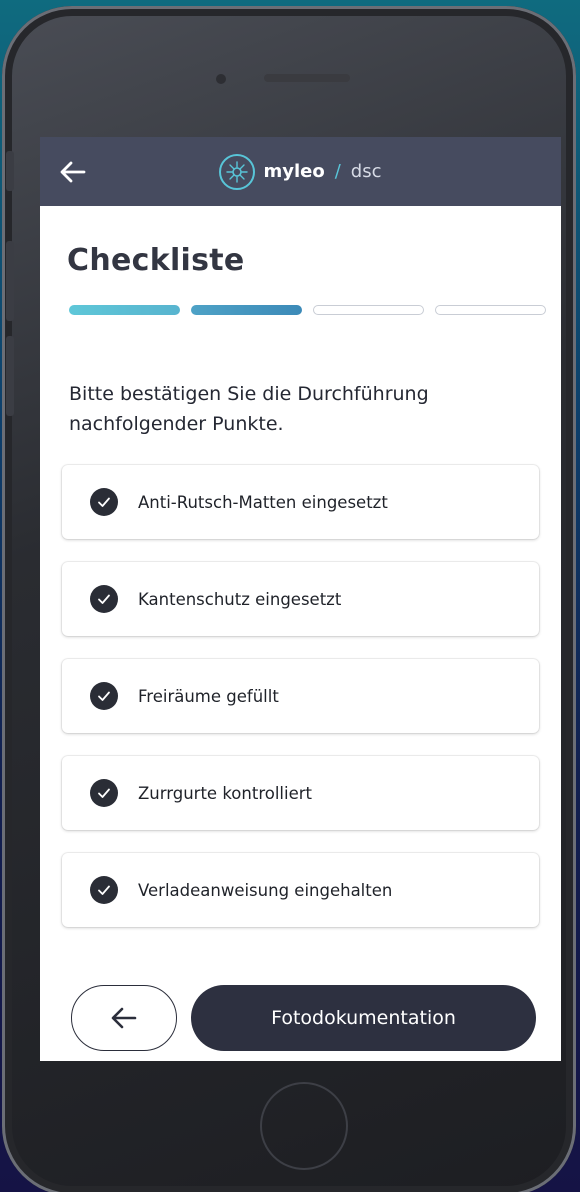 The width and height of the screenshot is (580, 1192). I want to click on brand-logo: myleo / dsc, so click(300, 171).